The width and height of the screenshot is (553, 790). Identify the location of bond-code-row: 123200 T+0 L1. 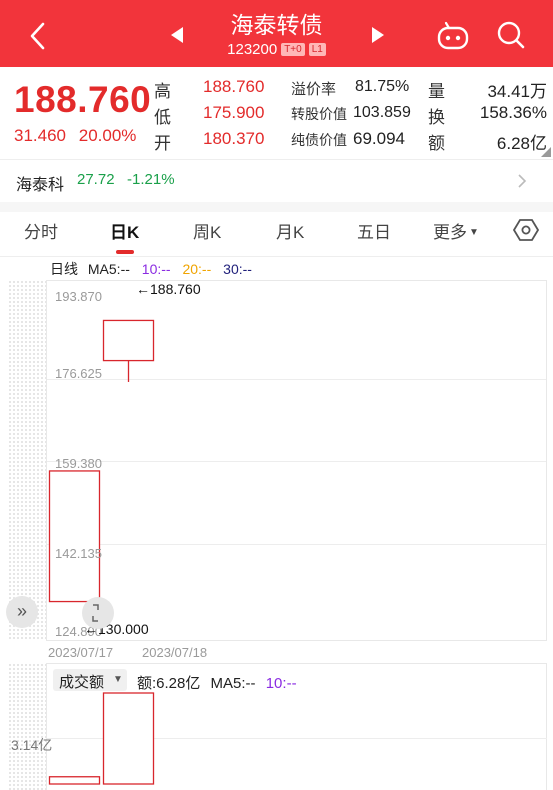
(276, 49).